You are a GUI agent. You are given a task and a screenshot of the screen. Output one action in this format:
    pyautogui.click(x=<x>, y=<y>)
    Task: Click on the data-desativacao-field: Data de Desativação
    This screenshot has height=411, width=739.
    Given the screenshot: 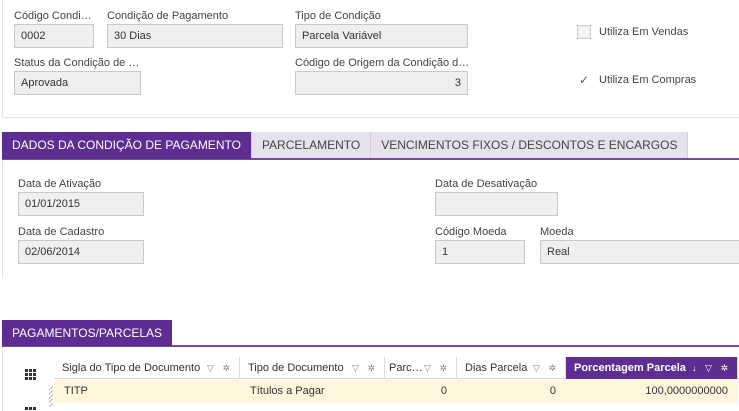 What is the action you would take?
    pyautogui.click(x=496, y=197)
    